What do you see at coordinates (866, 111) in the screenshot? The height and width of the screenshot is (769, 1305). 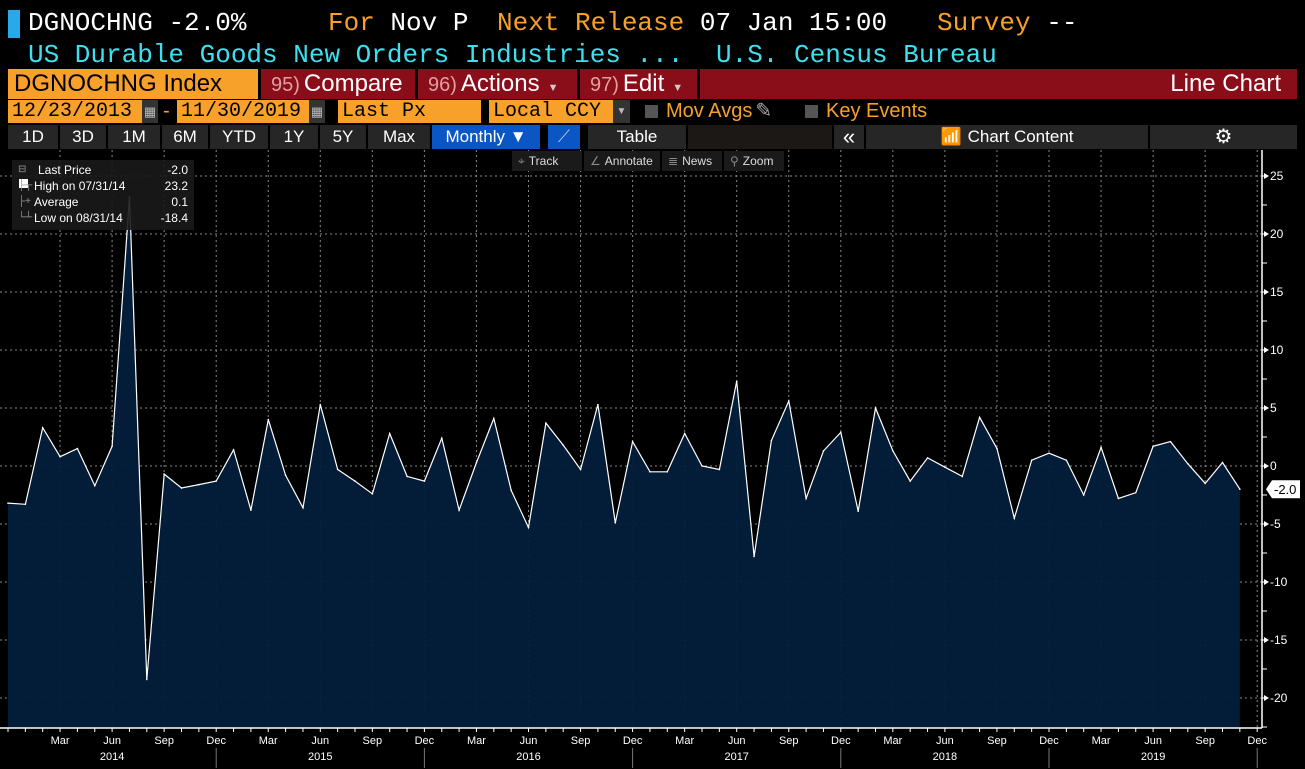 I see `key-events-toggle: Key Events` at bounding box center [866, 111].